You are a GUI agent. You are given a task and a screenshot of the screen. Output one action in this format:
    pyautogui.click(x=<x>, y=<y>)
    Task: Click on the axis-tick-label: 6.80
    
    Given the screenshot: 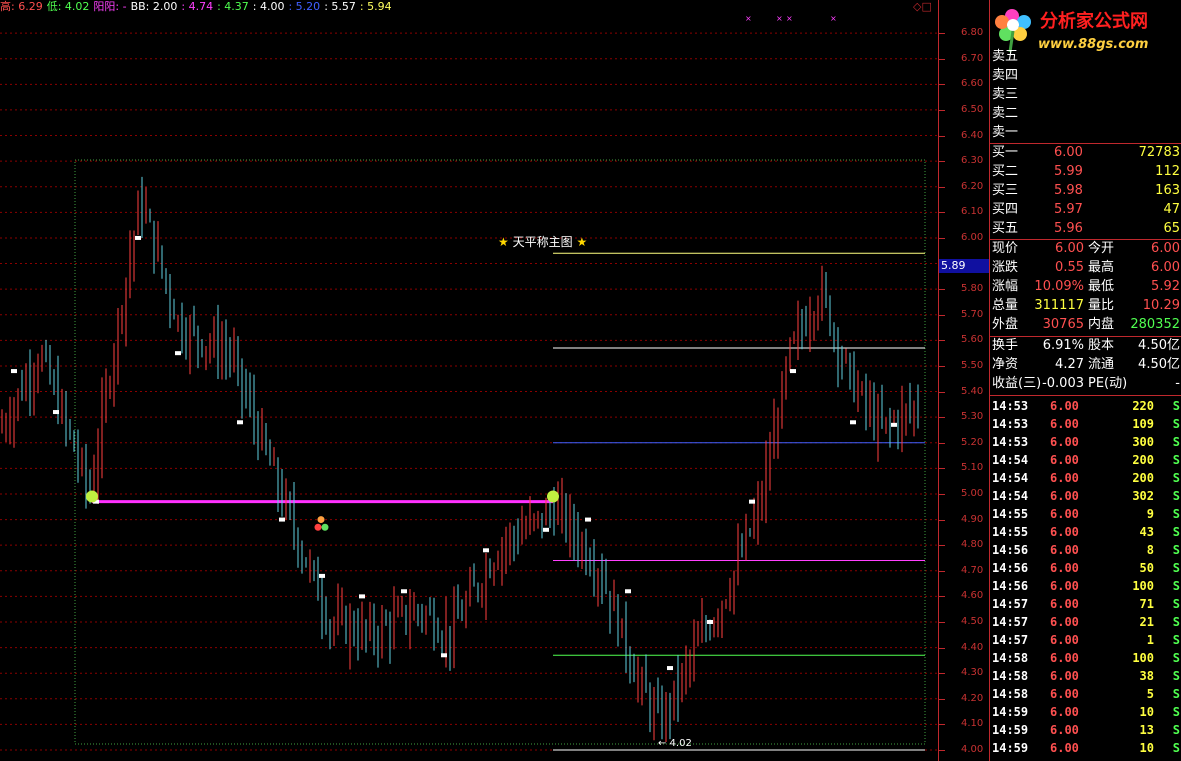 What is the action you would take?
    pyautogui.click(x=972, y=33)
    